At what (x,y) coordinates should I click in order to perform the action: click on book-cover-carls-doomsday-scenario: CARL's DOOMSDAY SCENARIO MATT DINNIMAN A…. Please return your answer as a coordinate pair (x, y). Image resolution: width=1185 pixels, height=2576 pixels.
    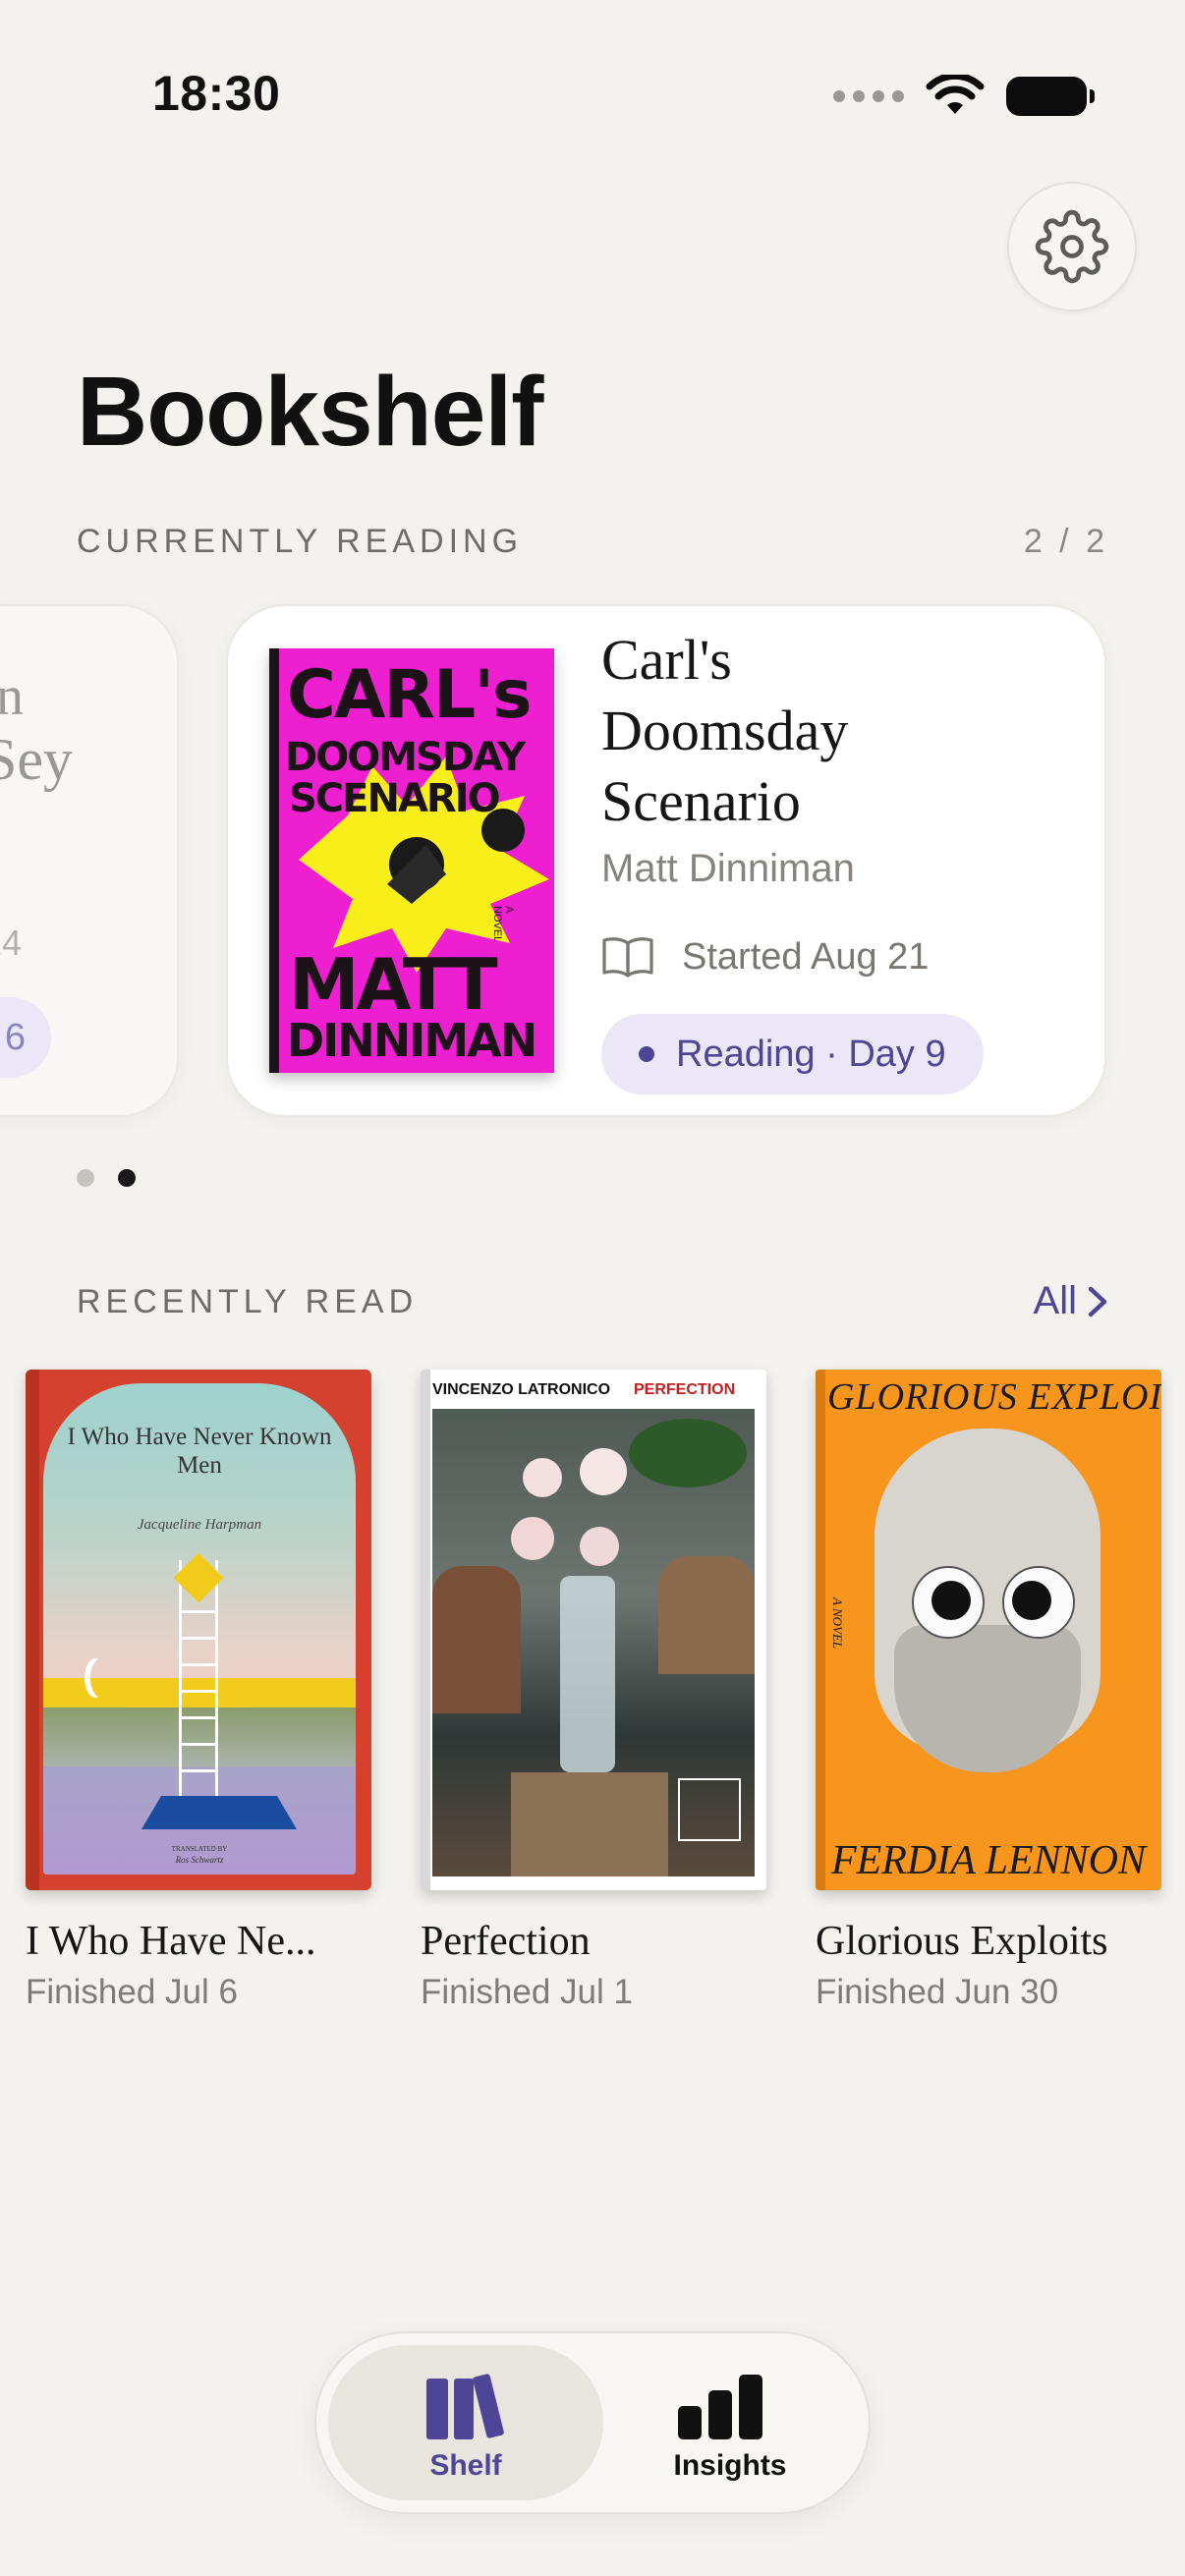
    Looking at the image, I should click on (412, 860).